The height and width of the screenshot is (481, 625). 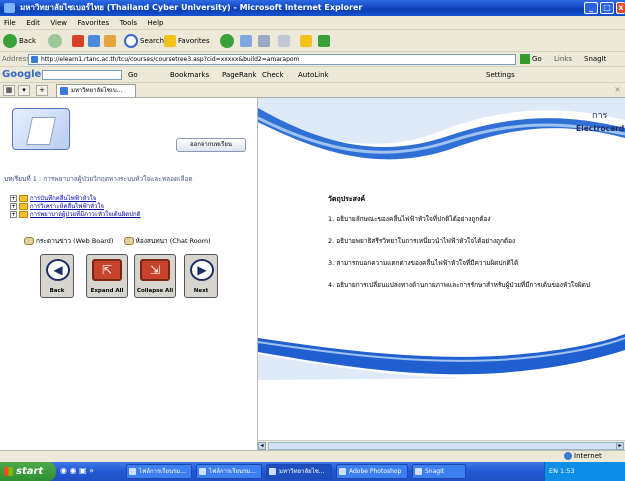 I want to click on new-tab-icon: +, so click(x=42, y=90).